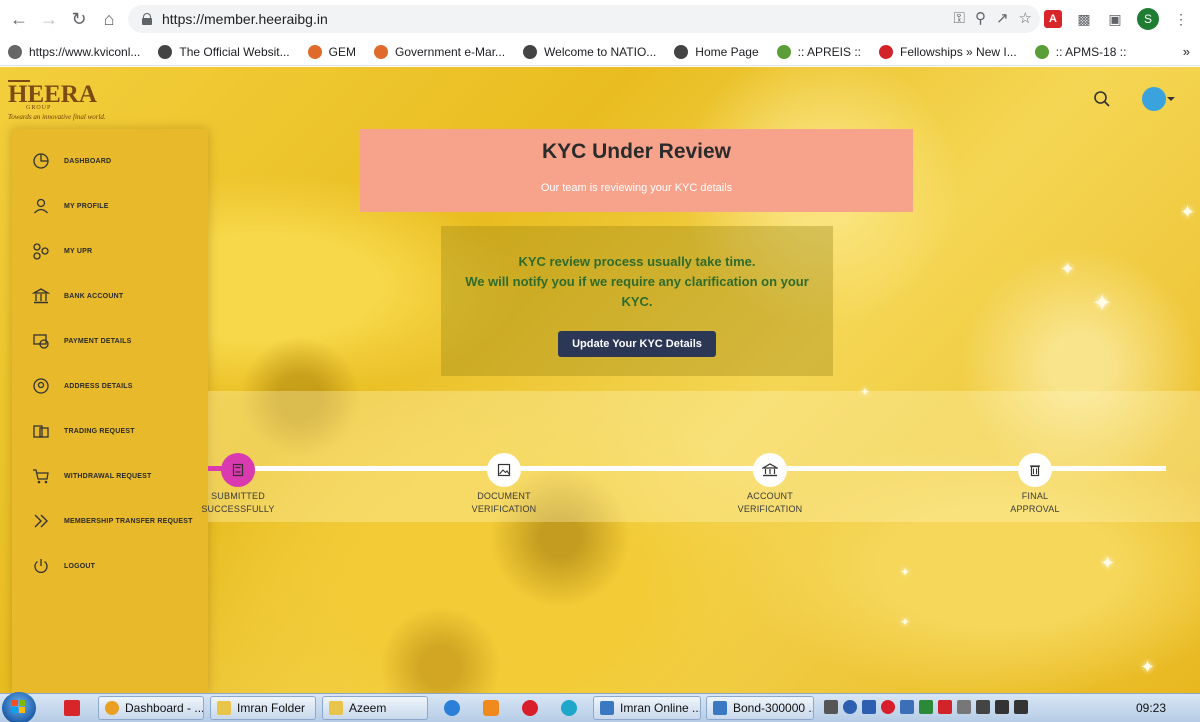 The width and height of the screenshot is (1200, 722). Describe the element at coordinates (263, 708) in the screenshot. I see `taskbar-task: Imran Folder` at that location.